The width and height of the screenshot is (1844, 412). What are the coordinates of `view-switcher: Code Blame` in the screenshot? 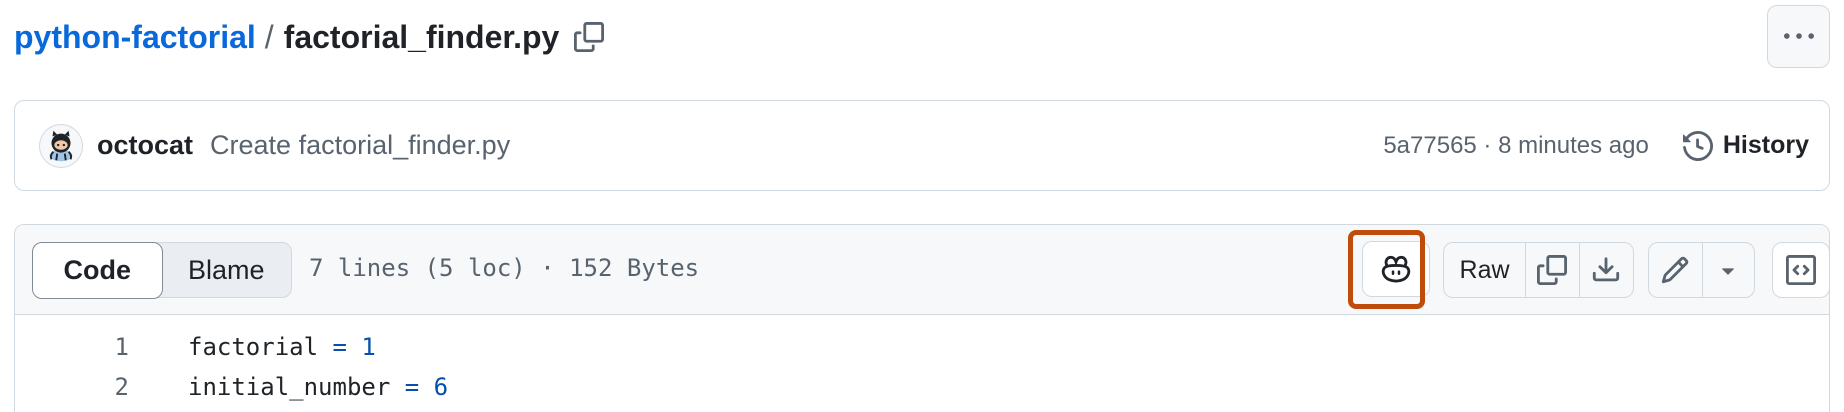 It's located at (161, 270).